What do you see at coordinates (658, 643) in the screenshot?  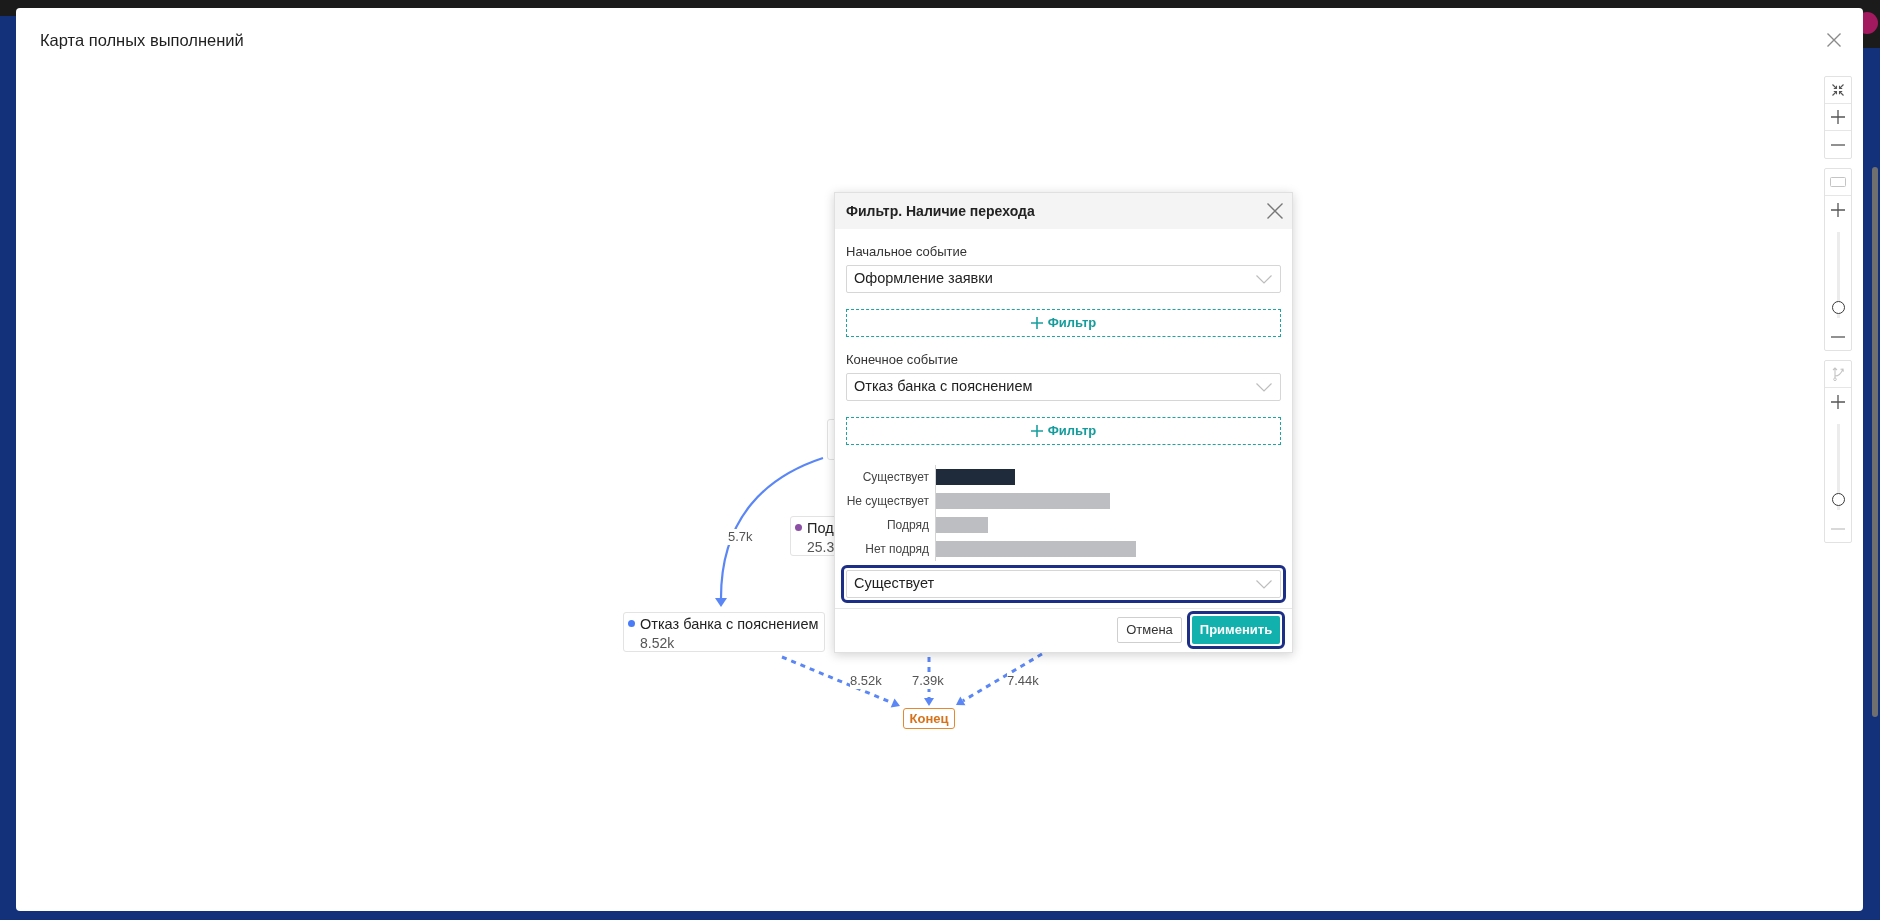 I see `node-value: 8.52k` at bounding box center [658, 643].